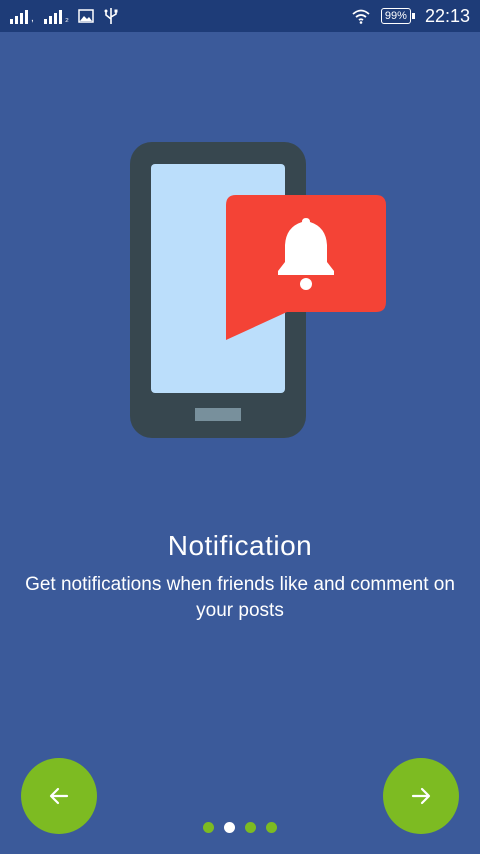  I want to click on arrow-right-icon, so click(421, 796).